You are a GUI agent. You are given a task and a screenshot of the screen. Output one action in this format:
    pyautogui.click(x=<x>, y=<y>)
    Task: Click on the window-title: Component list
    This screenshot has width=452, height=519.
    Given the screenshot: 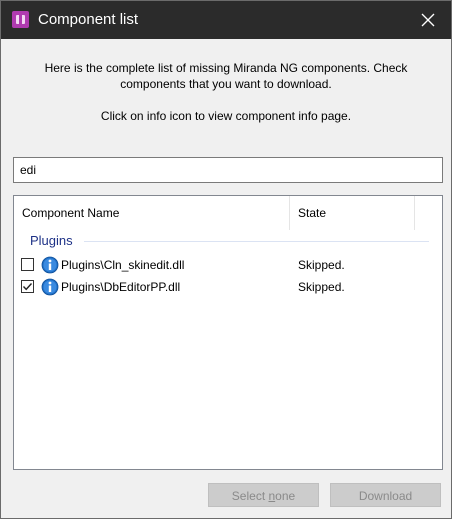 What is the action you would take?
    pyautogui.click(x=88, y=19)
    